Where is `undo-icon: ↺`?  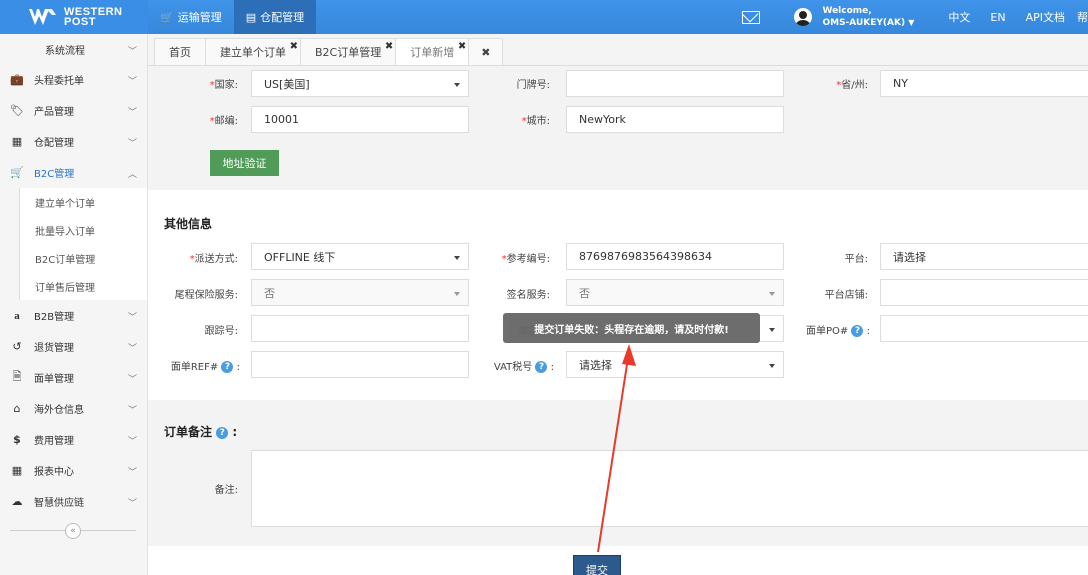 undo-icon: ↺ is located at coordinates (17, 346).